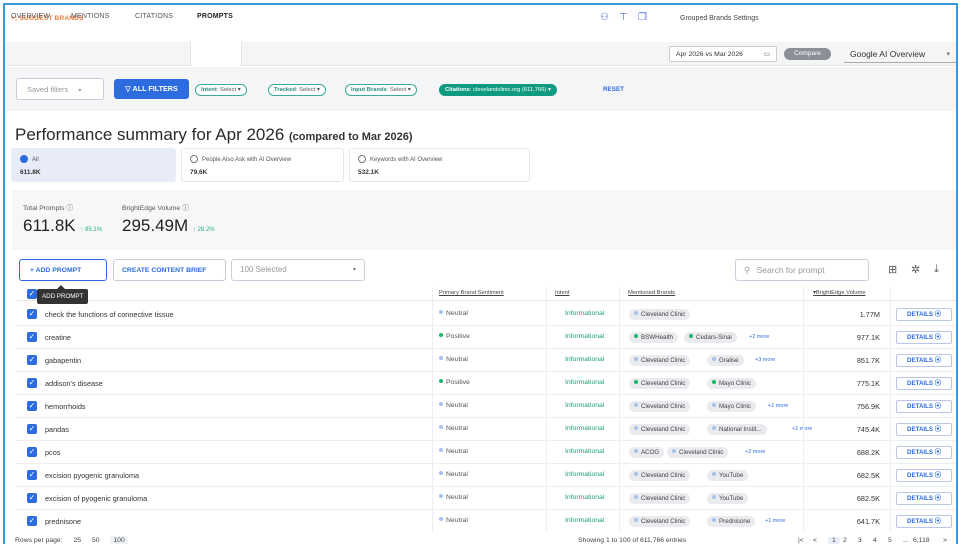 The height and width of the screenshot is (544, 961). I want to click on more-brands-link: +3 more, so click(765, 360).